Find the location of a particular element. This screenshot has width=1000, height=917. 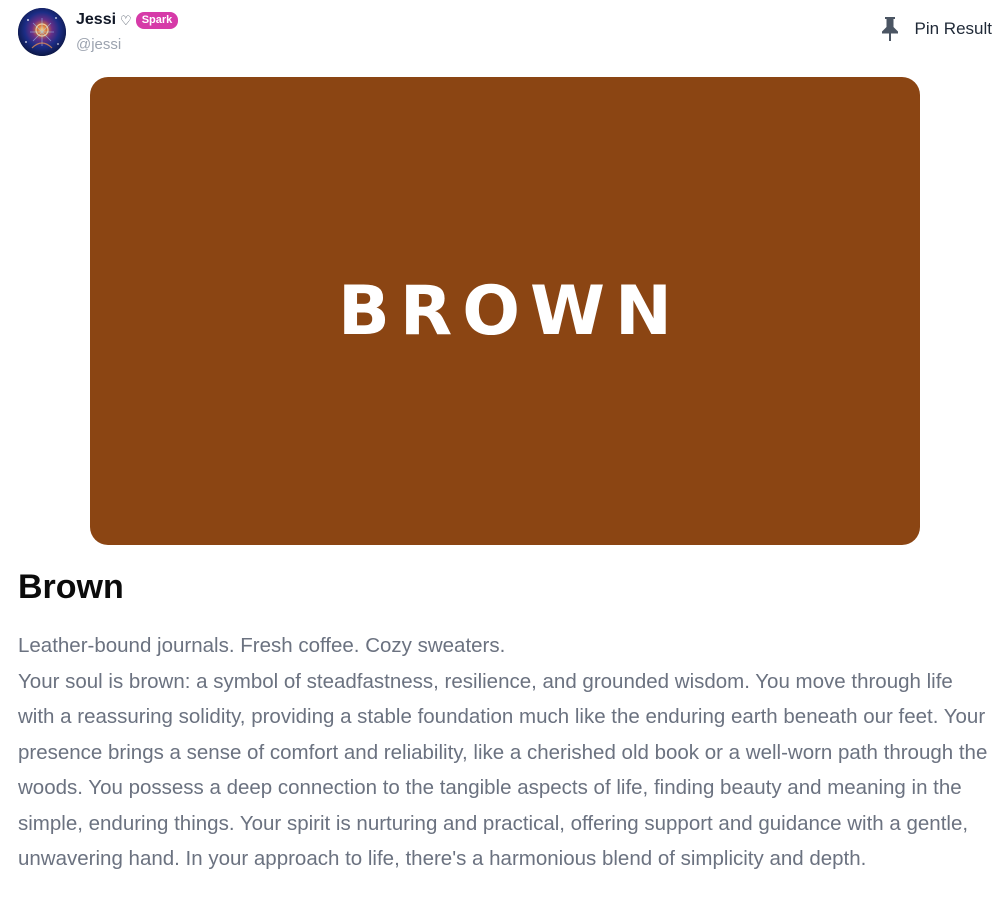

pin-result-button: Pin Result is located at coordinates (935, 29).